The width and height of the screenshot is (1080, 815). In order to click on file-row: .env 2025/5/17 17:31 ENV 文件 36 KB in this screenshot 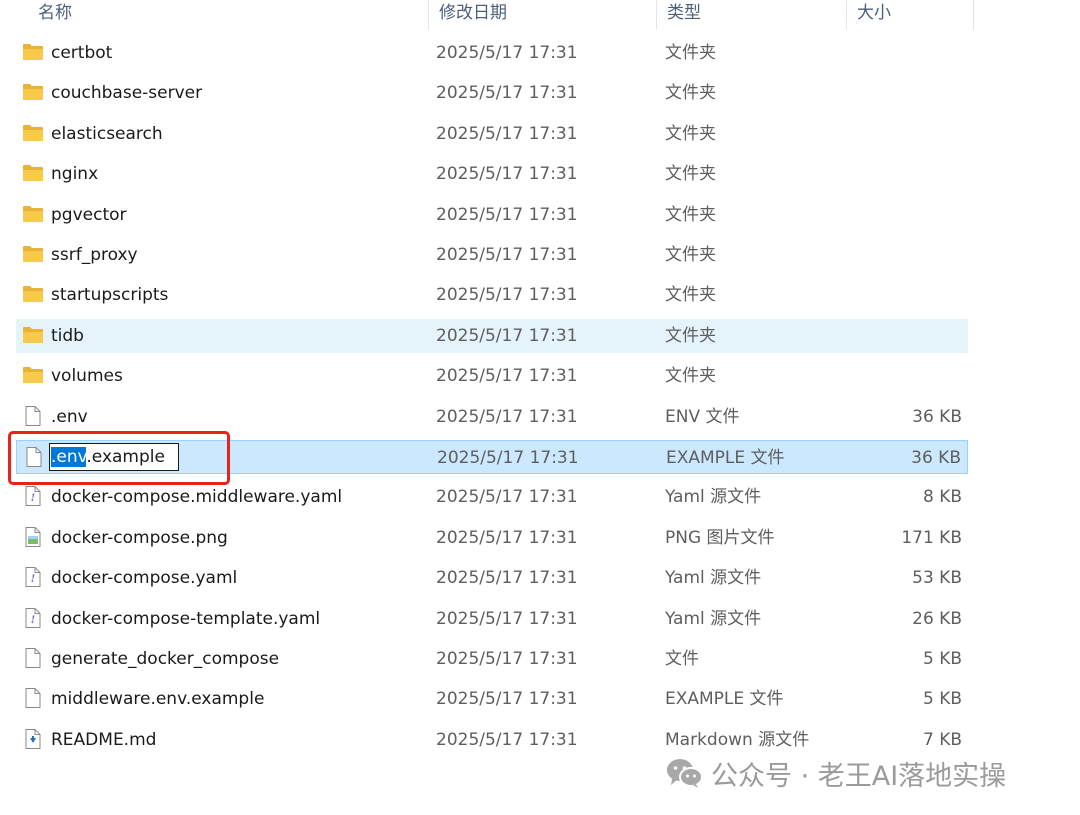, I will do `click(492, 417)`.